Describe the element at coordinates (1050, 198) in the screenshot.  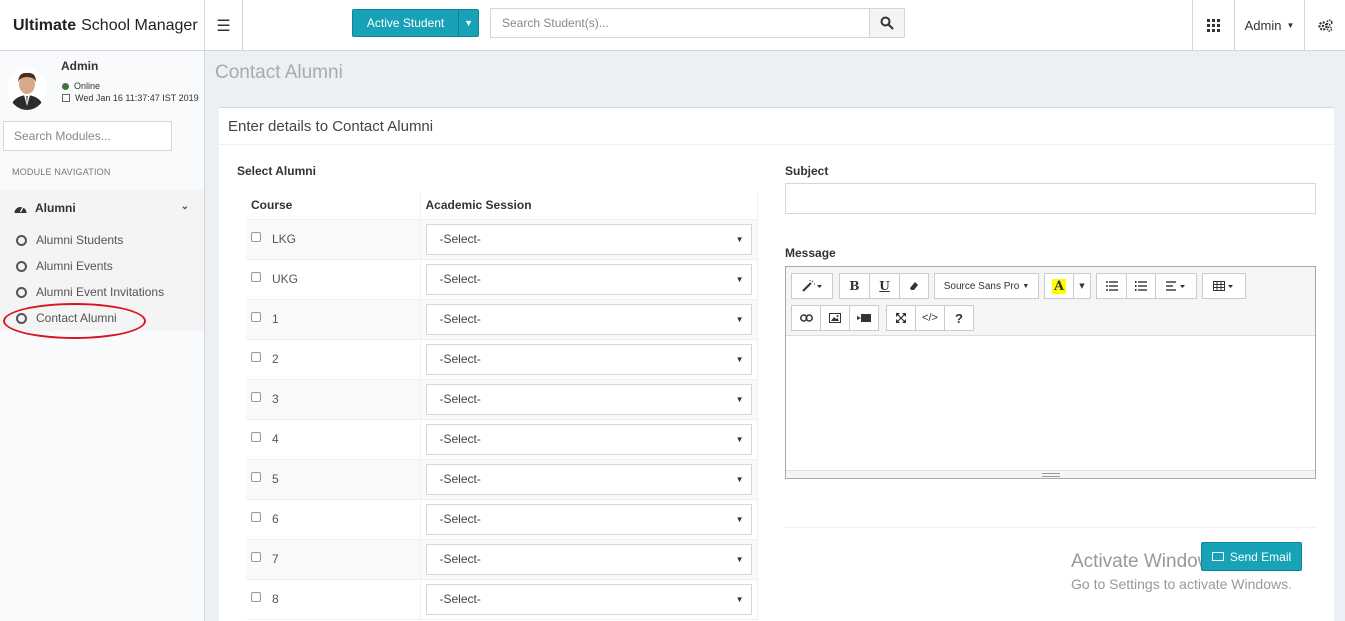
I see `subject-input` at that location.